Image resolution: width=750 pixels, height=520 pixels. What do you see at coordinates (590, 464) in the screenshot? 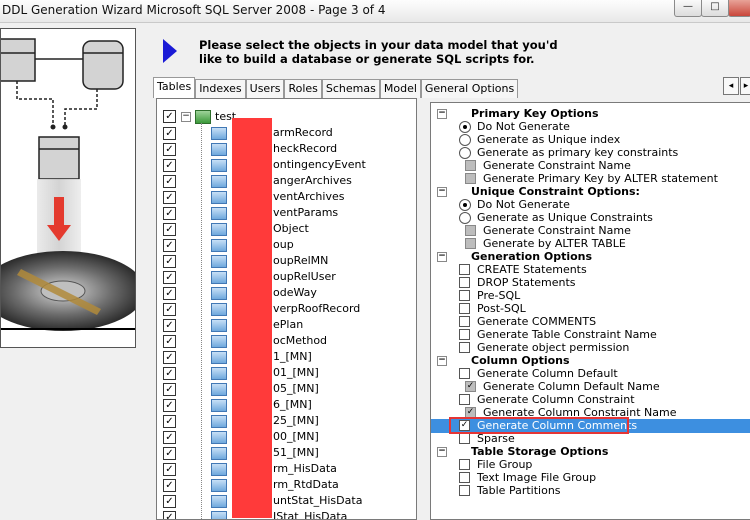
I see `option-file-group: File Group` at bounding box center [590, 464].